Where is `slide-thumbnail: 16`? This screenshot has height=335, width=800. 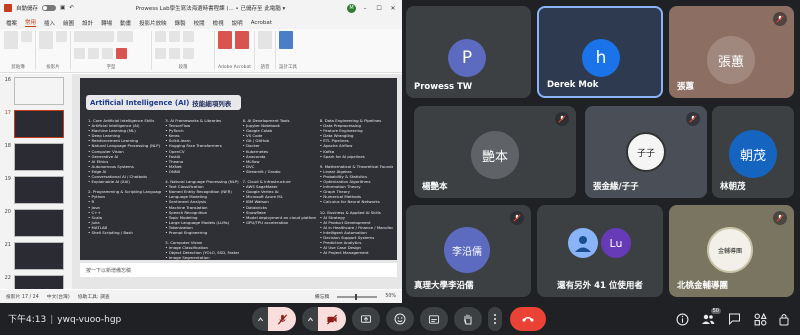
slide-thumbnail: 16 is located at coordinates (36, 90).